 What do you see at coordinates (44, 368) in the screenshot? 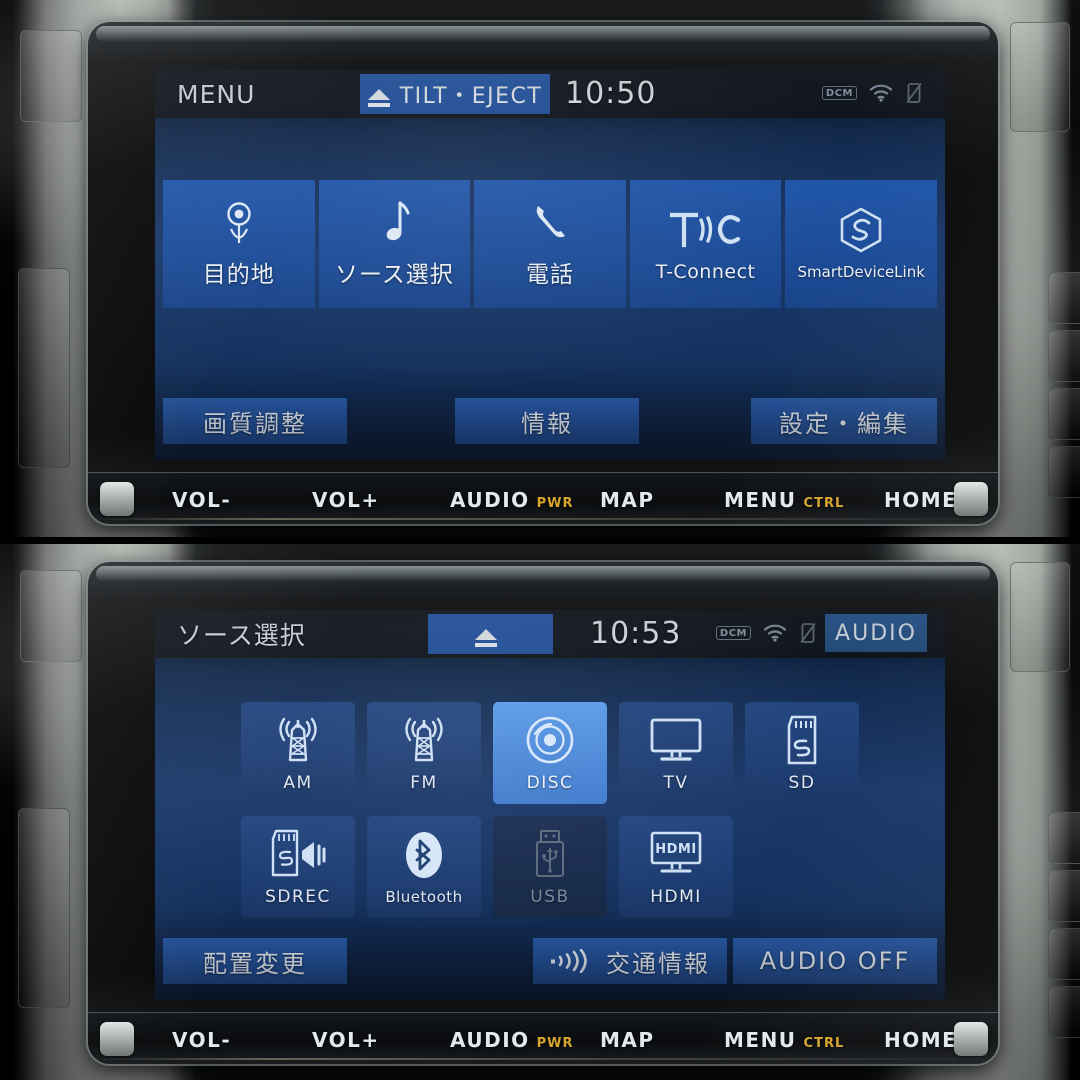
I see `dash-trim-button-left-lower` at bounding box center [44, 368].